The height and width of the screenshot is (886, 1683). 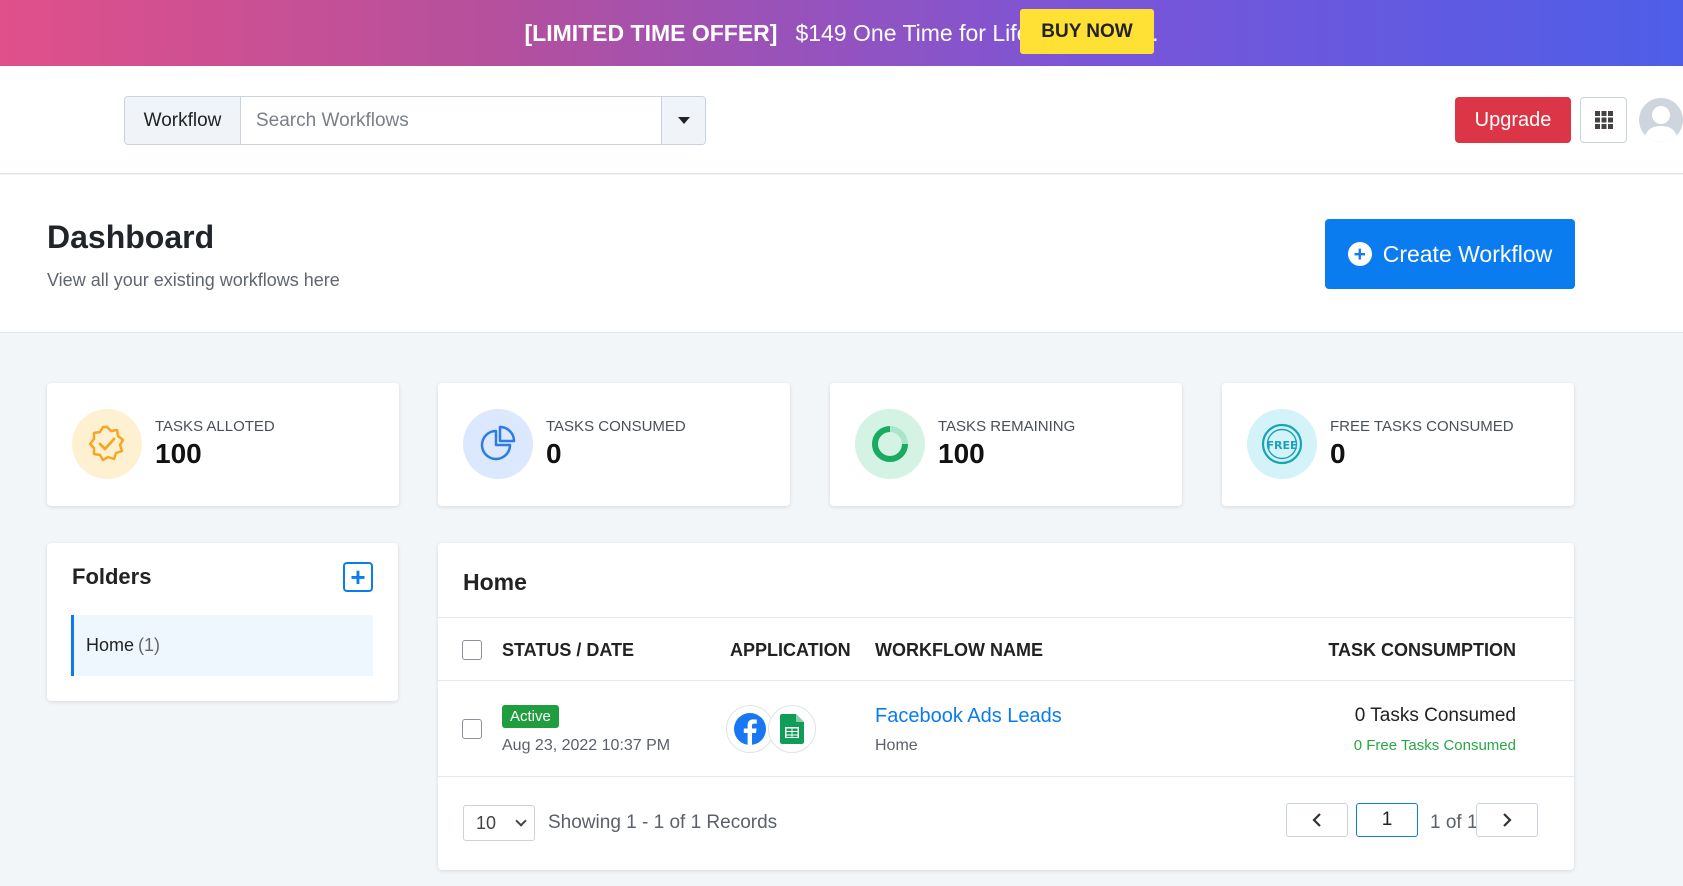 I want to click on workflow-search: Workflow, so click(x=415, y=120).